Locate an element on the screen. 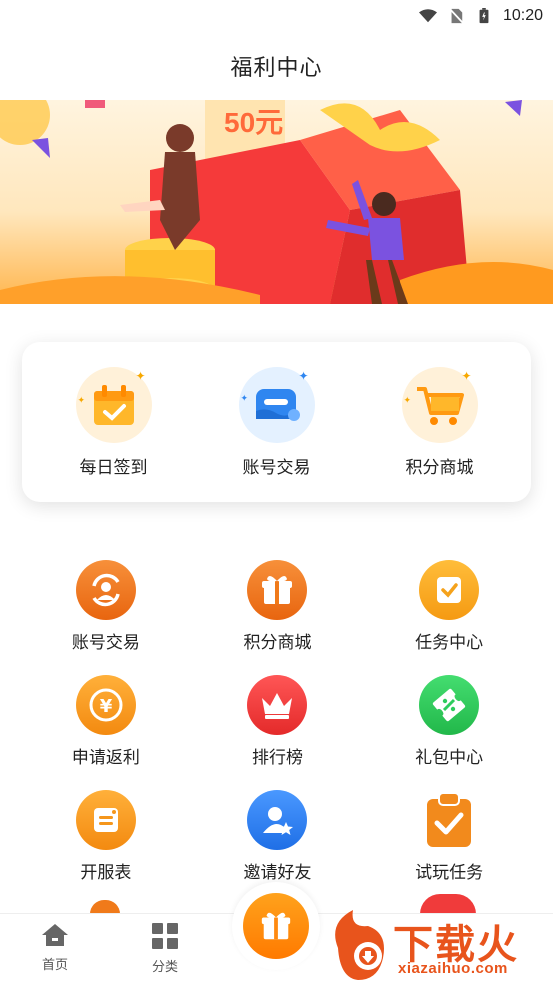 The image size is (553, 983). home-icon is located at coordinates (55, 935).